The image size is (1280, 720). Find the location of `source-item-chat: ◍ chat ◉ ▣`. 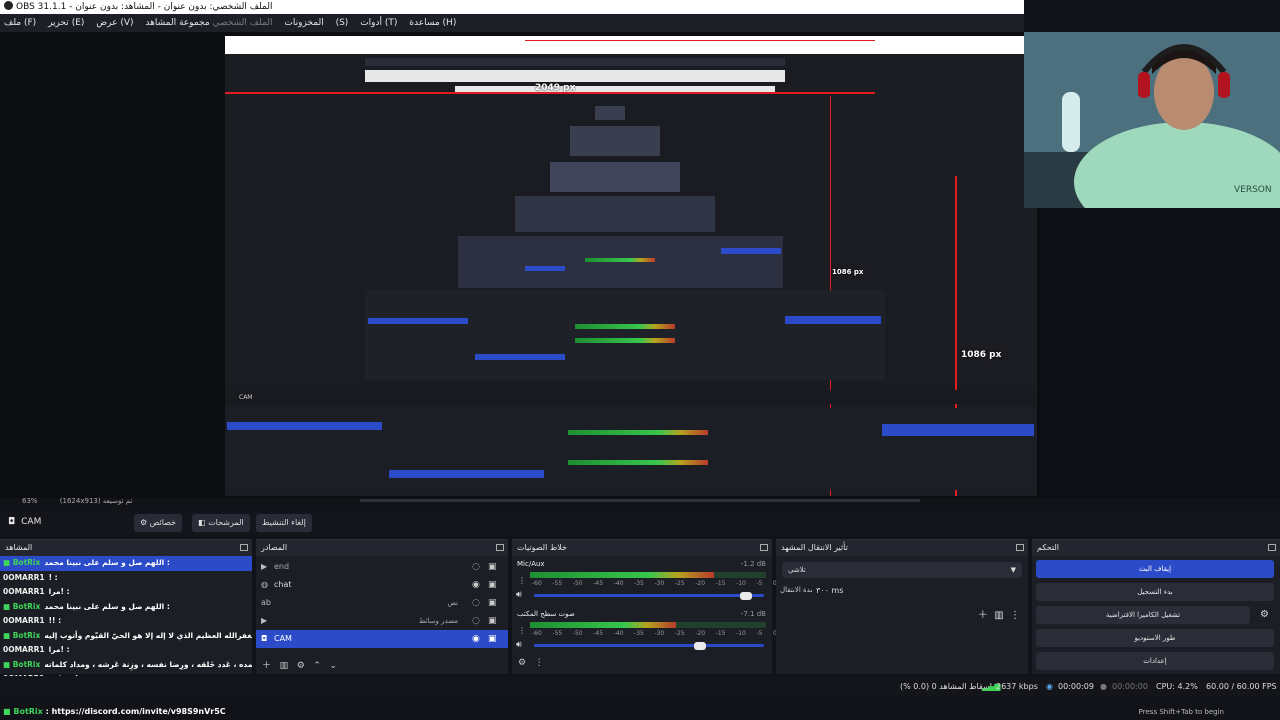

source-item-chat: ◍ chat ◉ ▣ is located at coordinates (382, 585).